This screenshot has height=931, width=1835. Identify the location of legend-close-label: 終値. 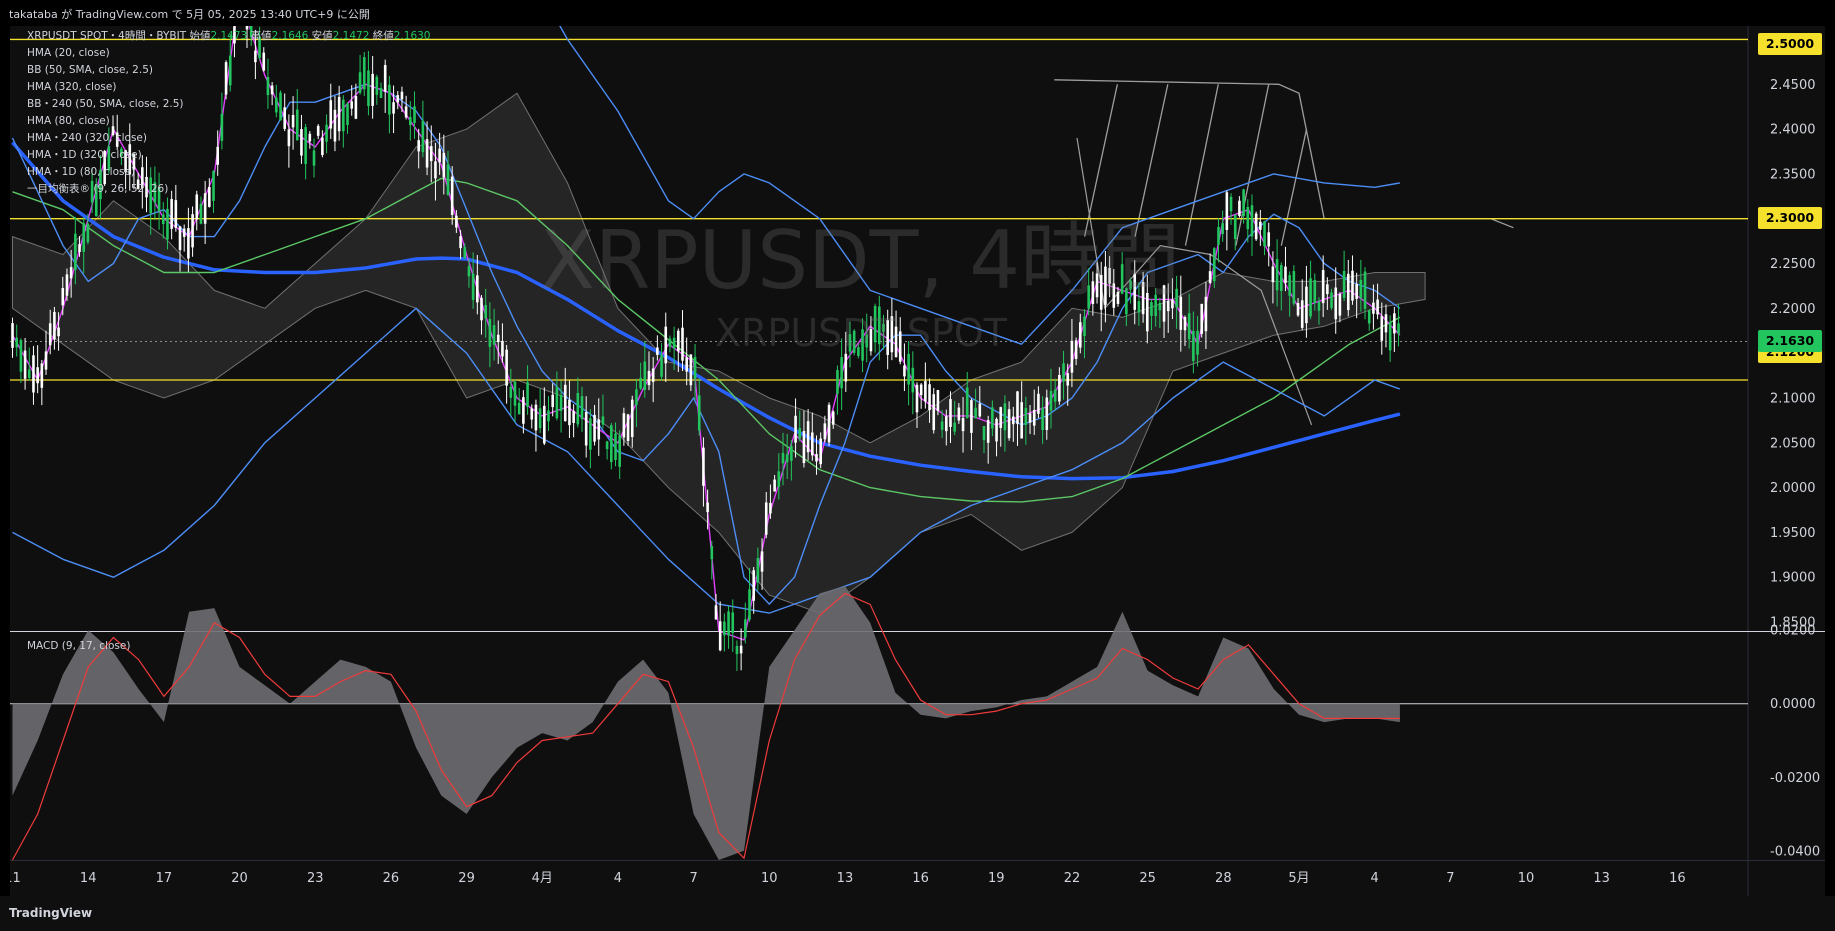
(383, 36).